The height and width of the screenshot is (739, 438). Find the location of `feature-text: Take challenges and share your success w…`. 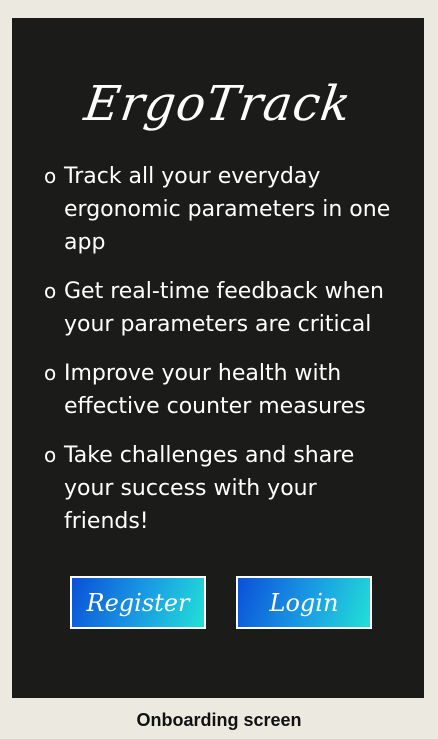

feature-text: Take challenges and share your success w… is located at coordinates (209, 488).